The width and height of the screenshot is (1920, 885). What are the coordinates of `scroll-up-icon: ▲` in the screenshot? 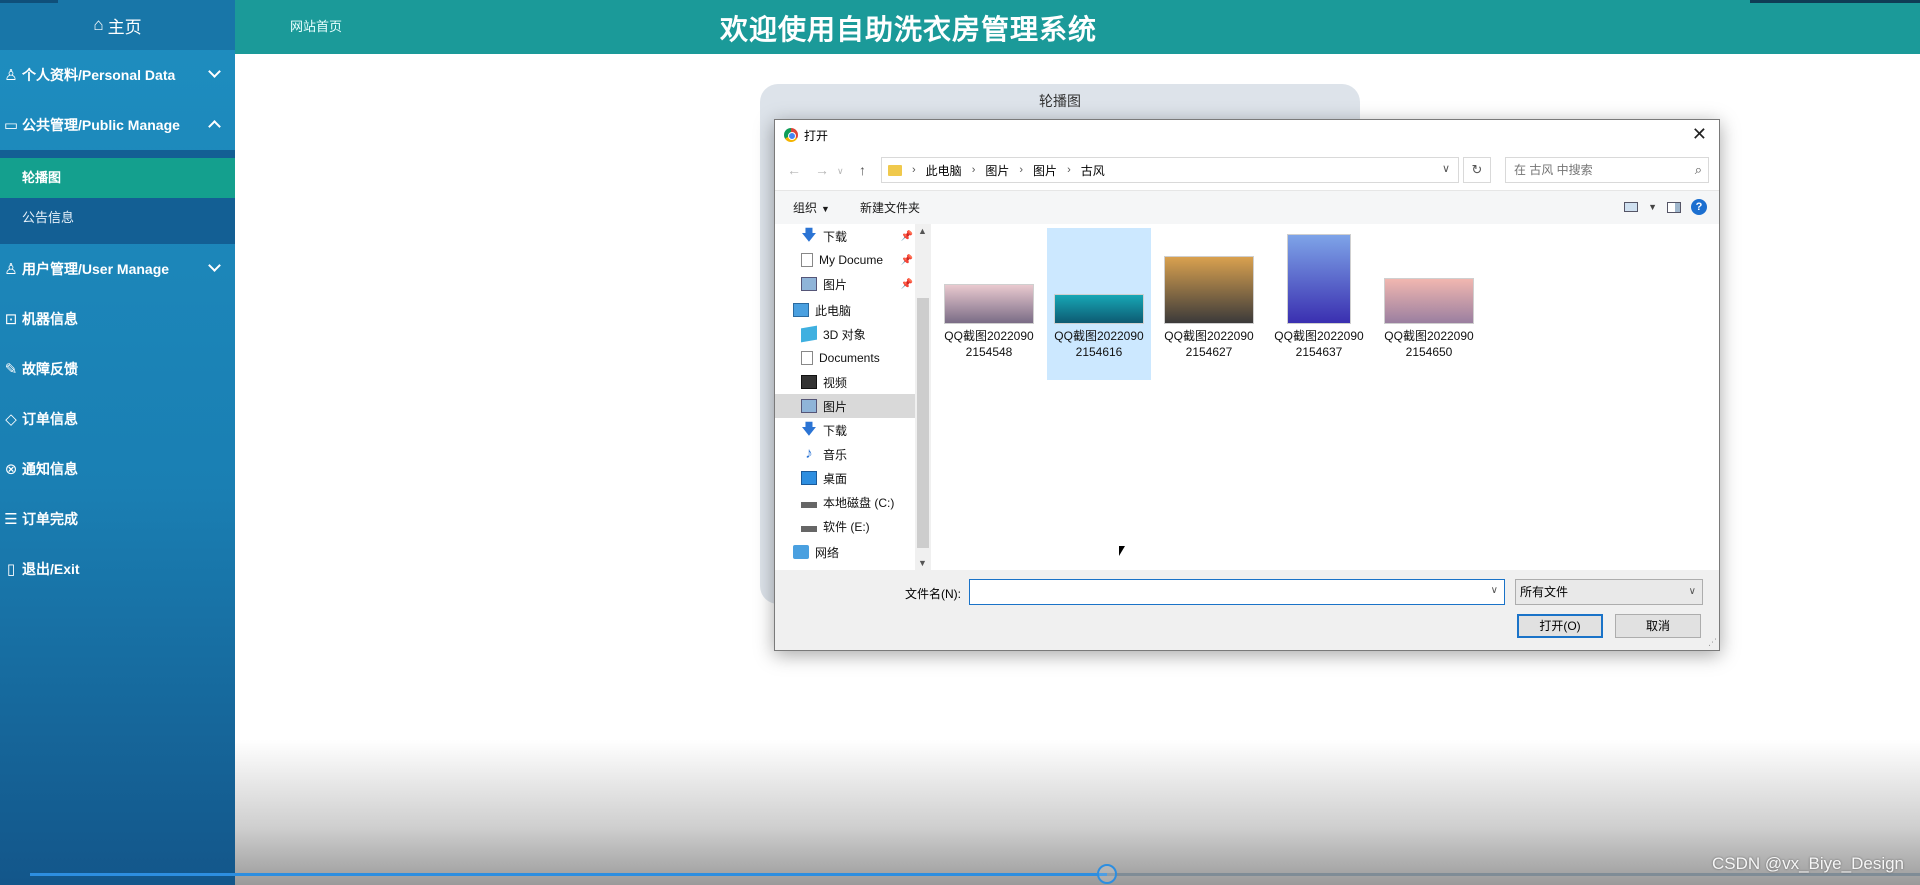 It's located at (922, 231).